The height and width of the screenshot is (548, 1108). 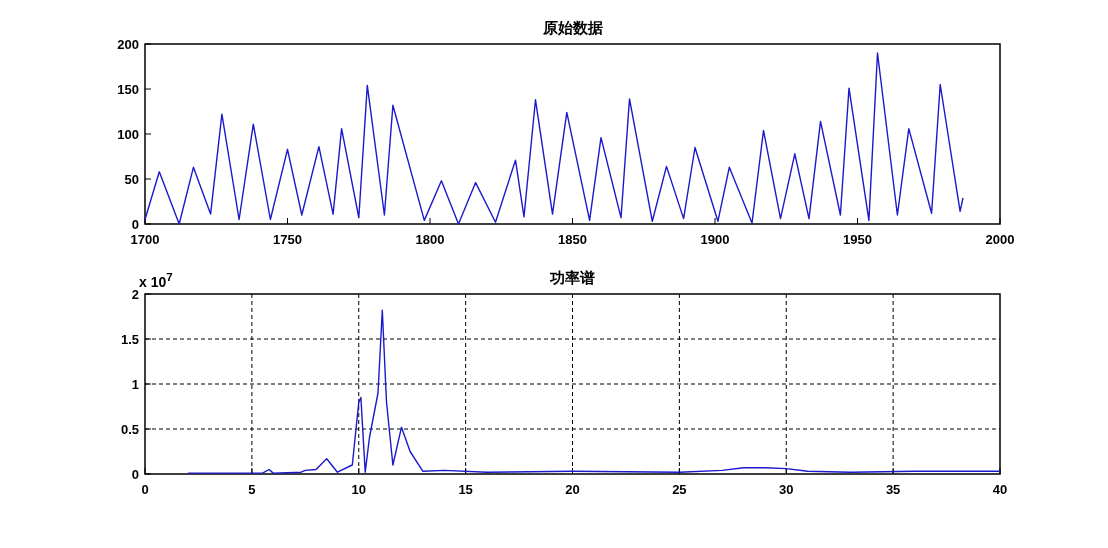 I want to click on y-tick-label: 2, so click(x=135, y=295).